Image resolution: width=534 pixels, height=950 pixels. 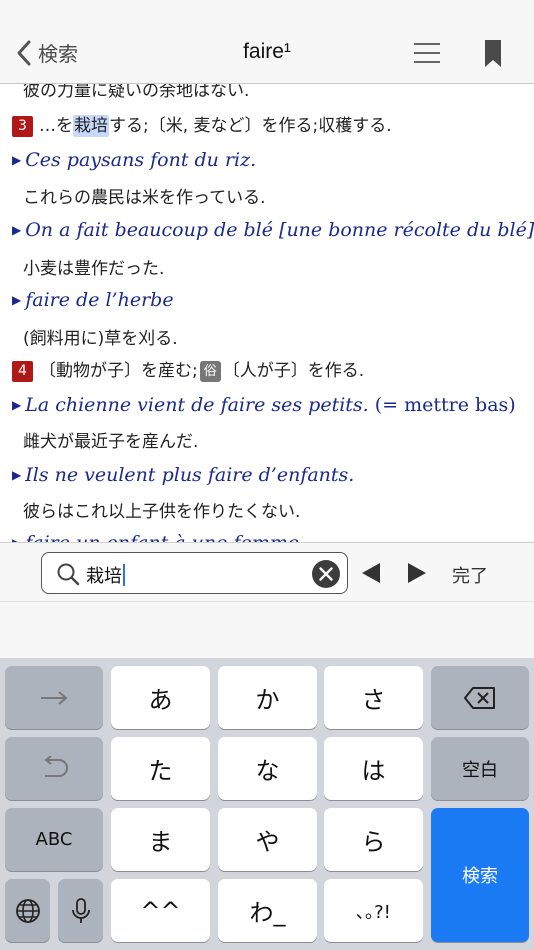 I want to click on example-text: Ces paysans font du riz., so click(x=141, y=160).